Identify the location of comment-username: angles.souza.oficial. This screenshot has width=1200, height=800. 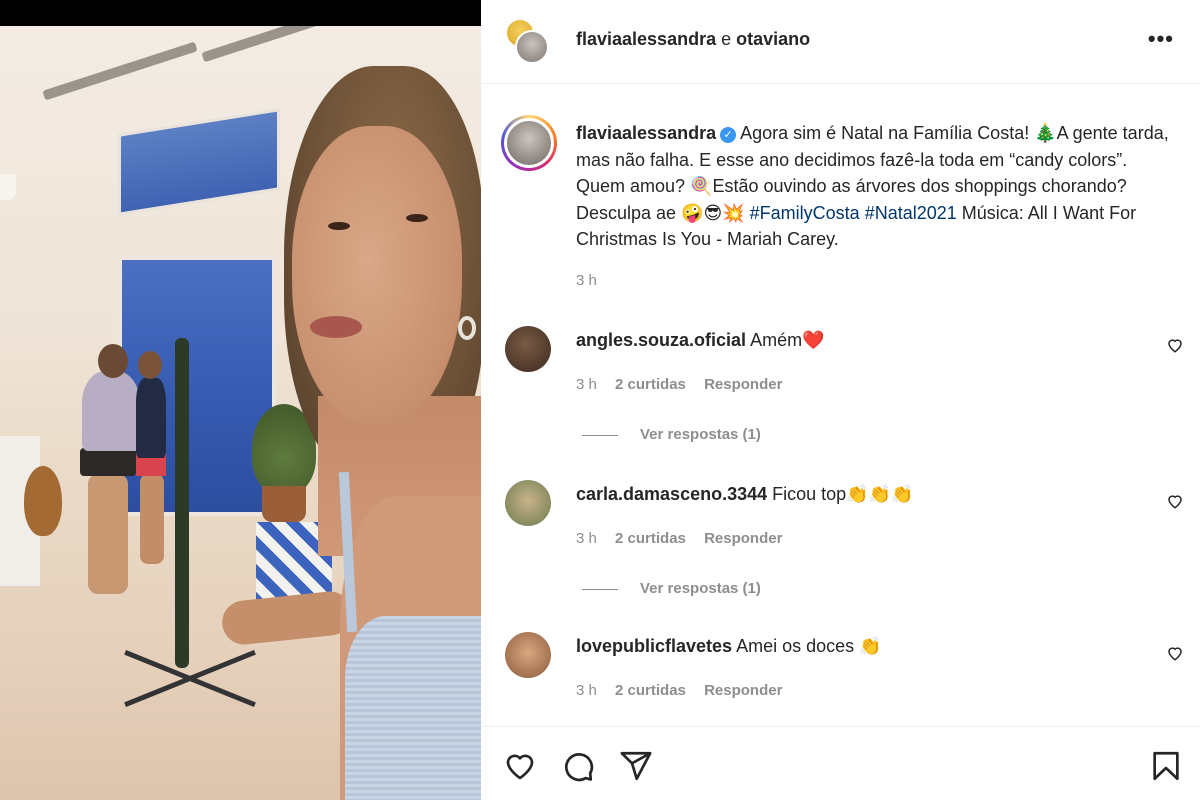
(661, 340).